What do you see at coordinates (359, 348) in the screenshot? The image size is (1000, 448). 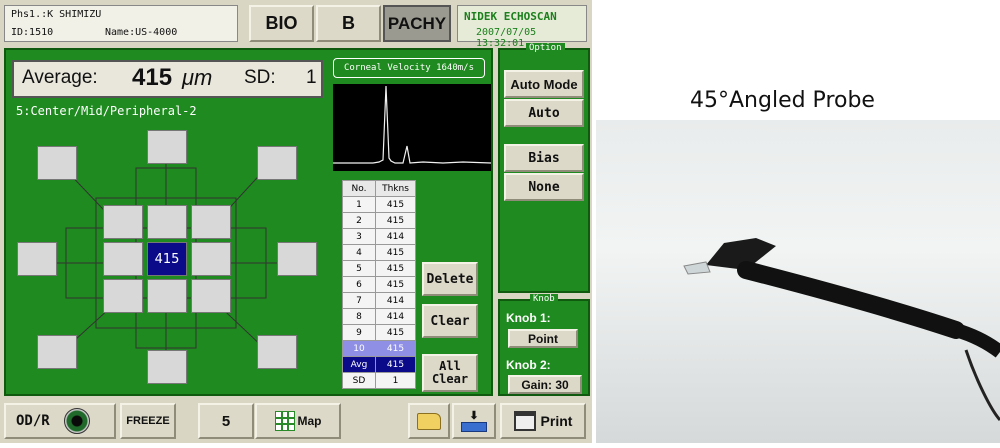 I see `row-no: 10` at bounding box center [359, 348].